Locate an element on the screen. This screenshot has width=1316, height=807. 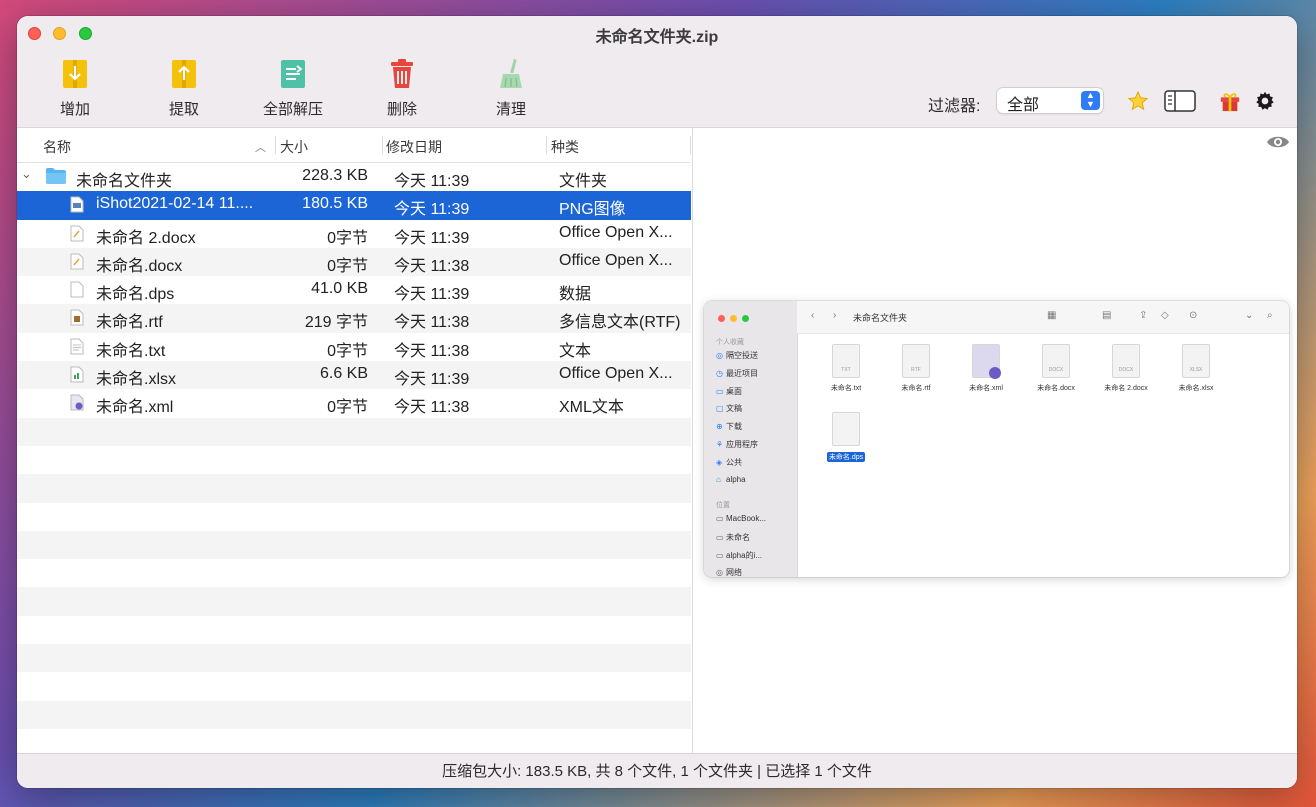
row-size: 41.0 KB is located at coordinates (339, 289).